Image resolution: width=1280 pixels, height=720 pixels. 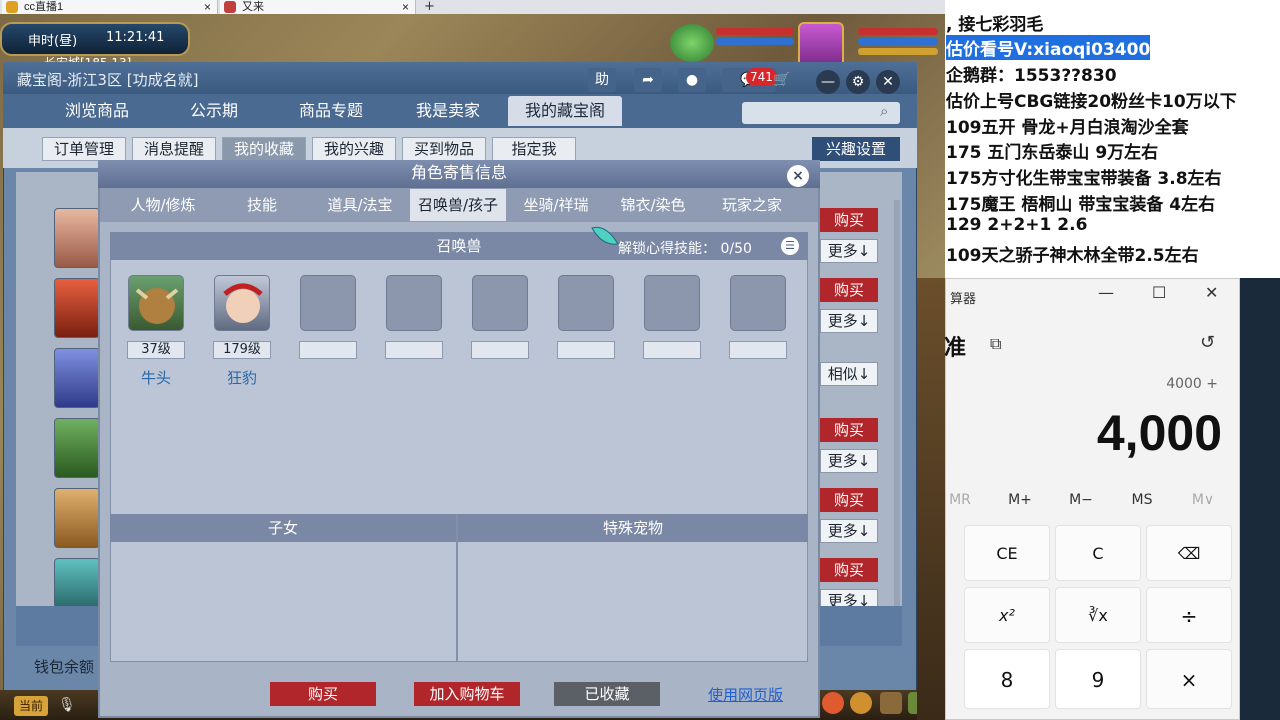 I want to click on mem-recall-button: MR, so click(x=960, y=500).